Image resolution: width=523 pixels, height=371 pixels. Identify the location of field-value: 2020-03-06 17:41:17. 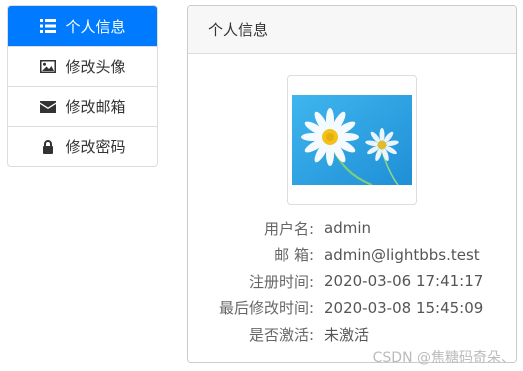
(404, 281).